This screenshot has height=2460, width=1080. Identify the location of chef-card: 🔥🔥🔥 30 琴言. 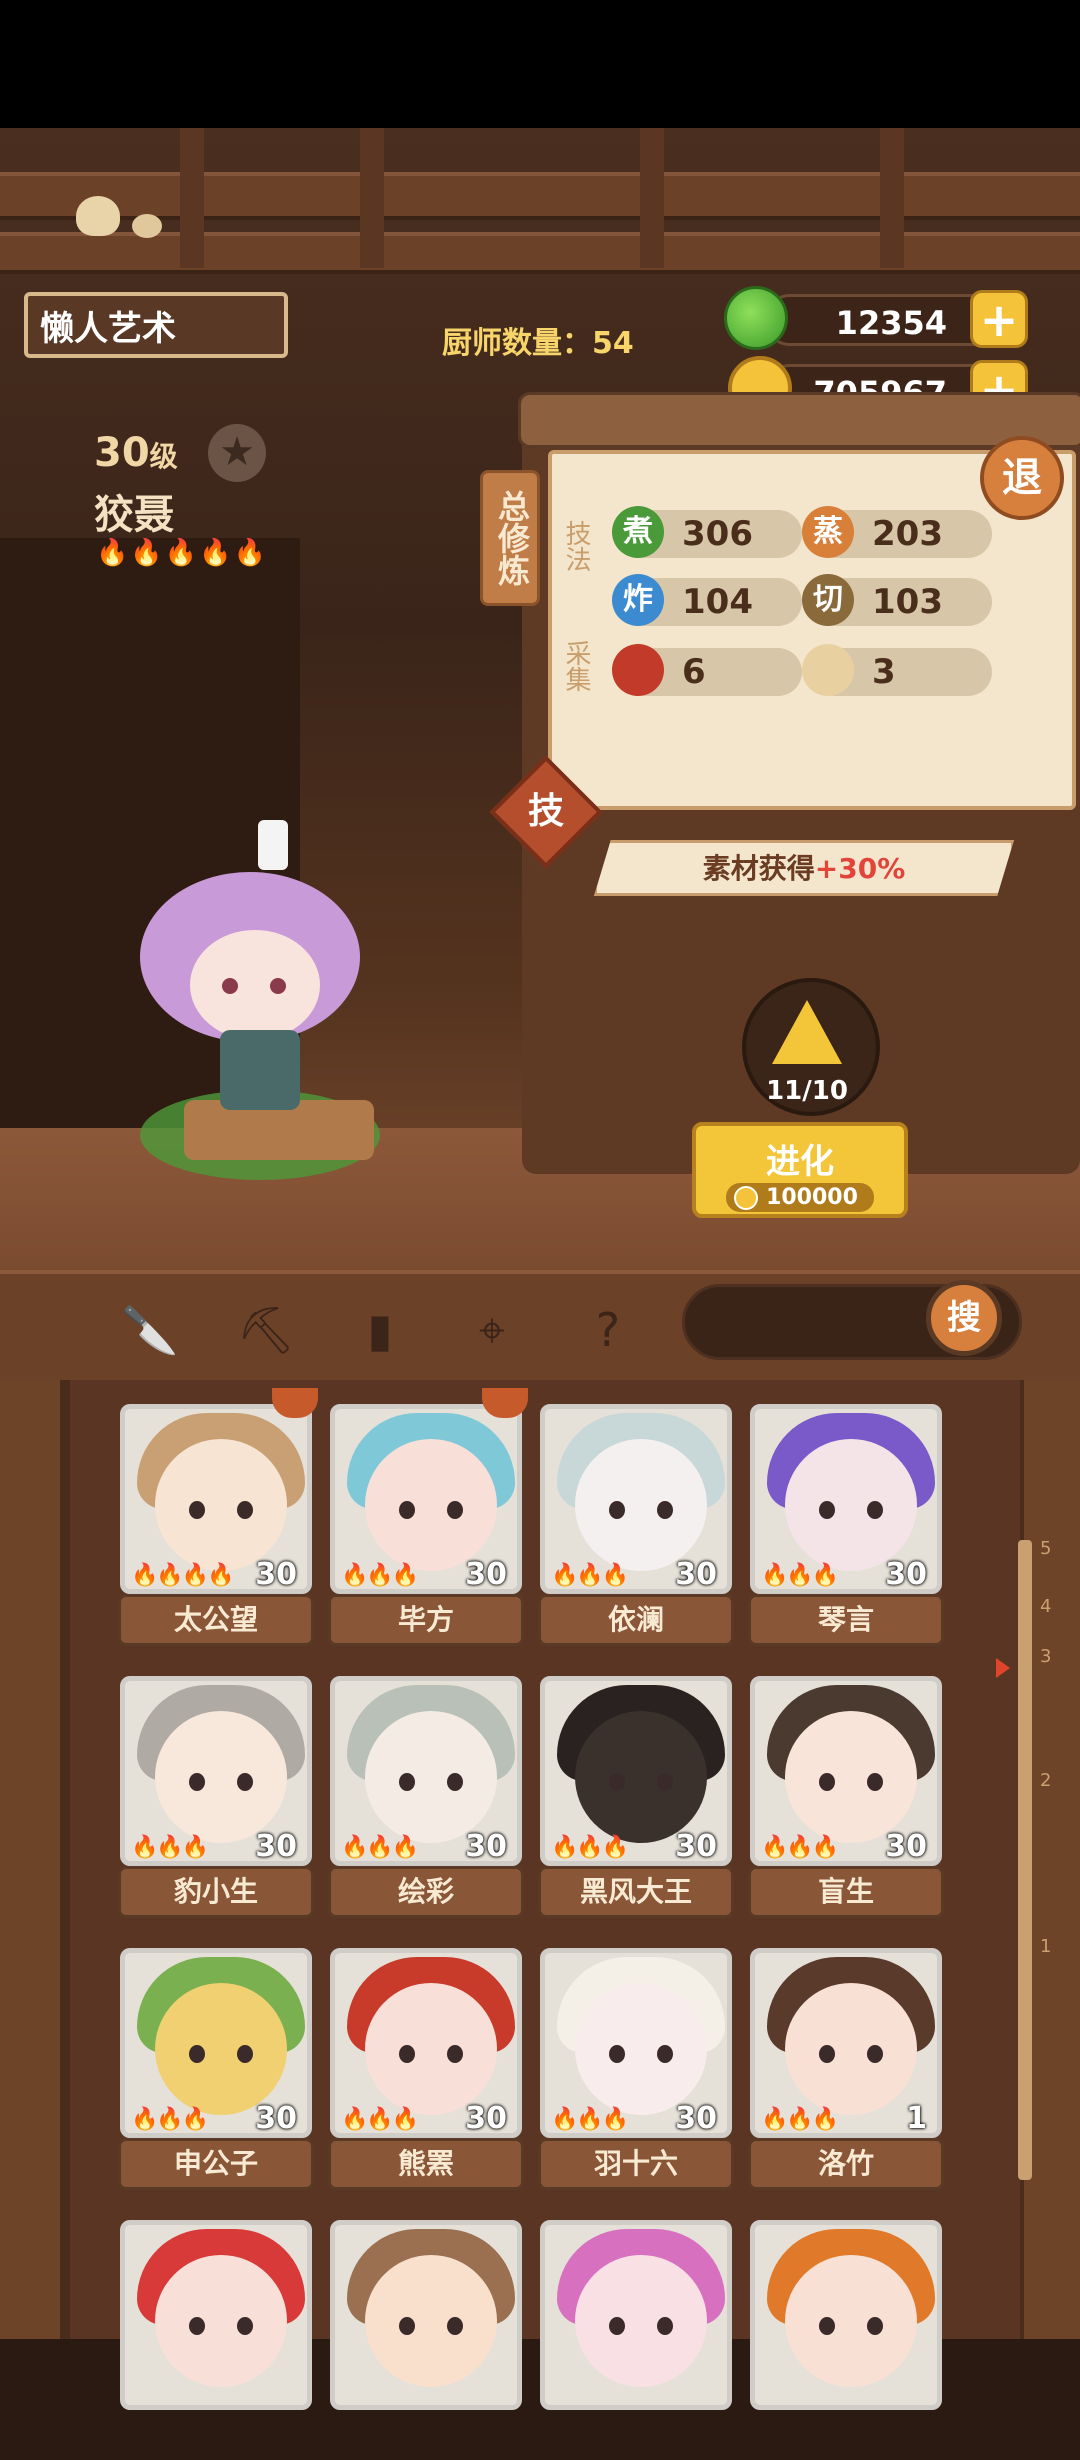
(846, 1525).